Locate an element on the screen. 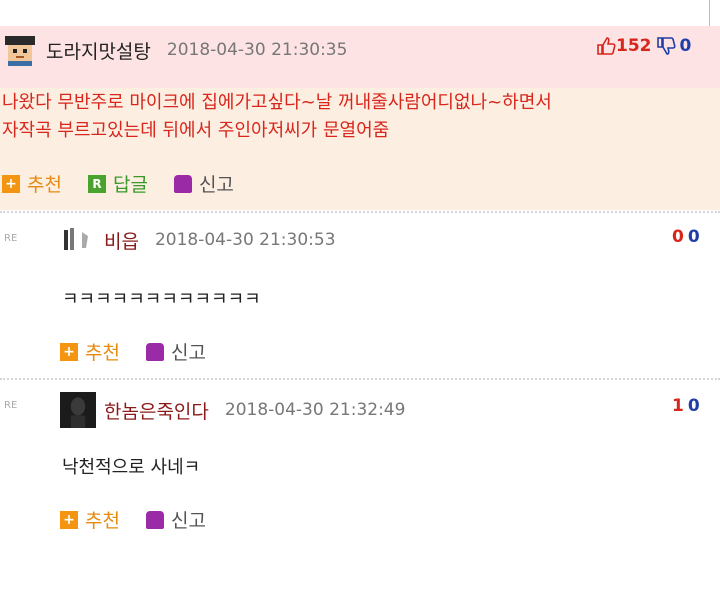 The height and width of the screenshot is (606, 720). vote-counts: 152 0 is located at coordinates (643, 46).